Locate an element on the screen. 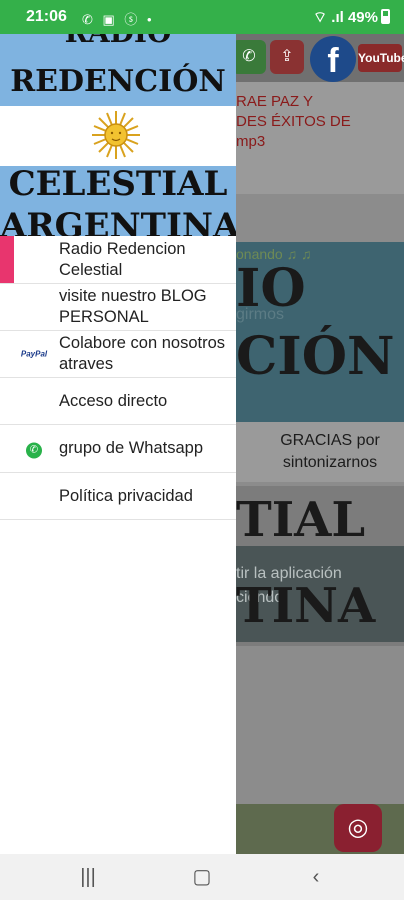 This screenshot has width=404, height=900. home-button: ▢ is located at coordinates (202, 877).